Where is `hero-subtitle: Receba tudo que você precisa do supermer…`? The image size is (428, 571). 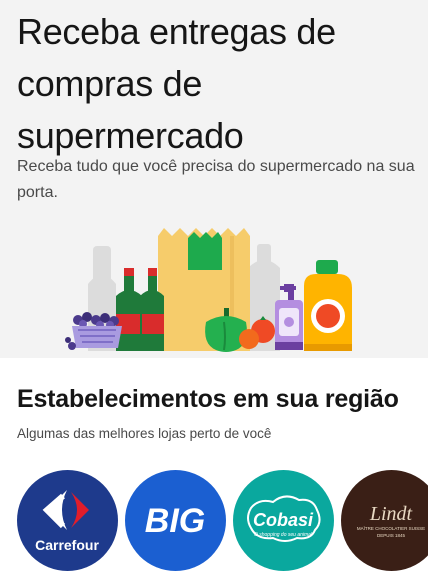 hero-subtitle: Receba tudo que você precisa do supermer… is located at coordinates (216, 179).